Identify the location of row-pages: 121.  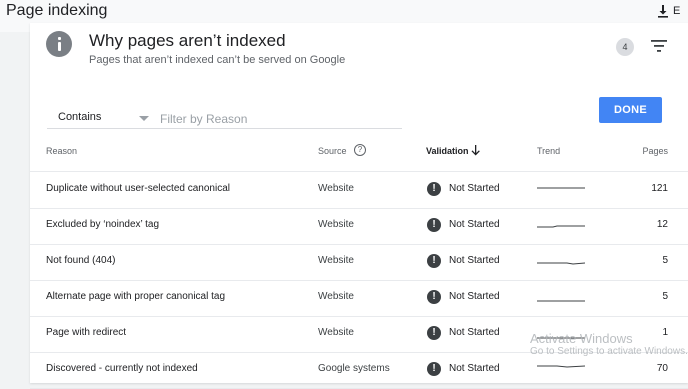
(659, 188).